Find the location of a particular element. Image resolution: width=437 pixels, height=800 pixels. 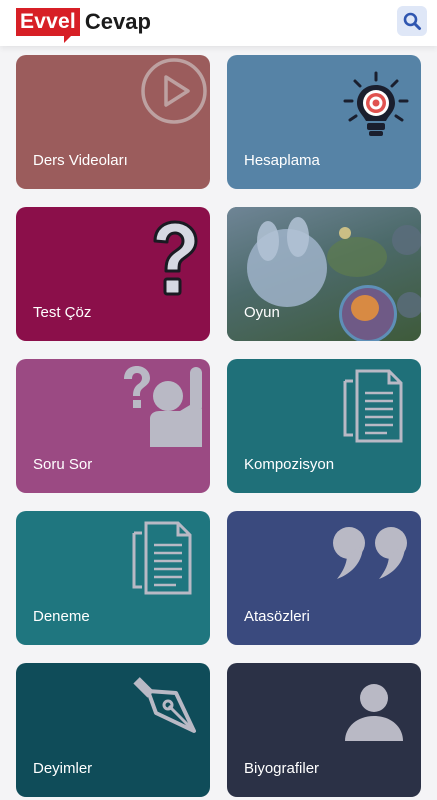

app-logo: Evvel Cevap is located at coordinates (83, 24).